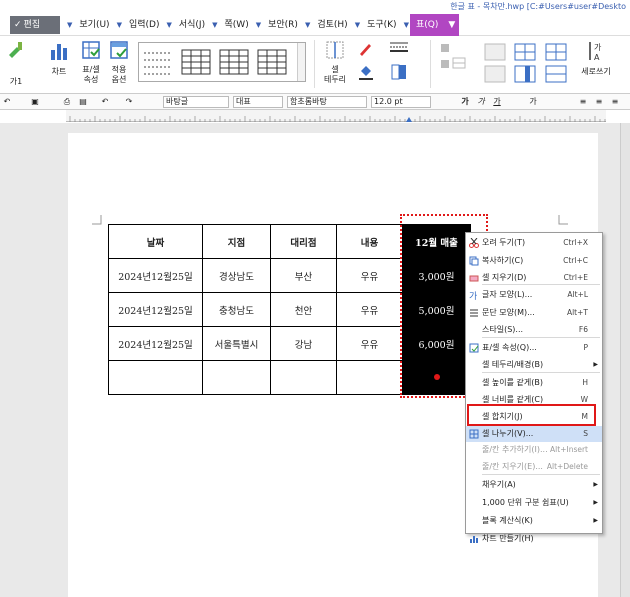 Image resolution: width=630 pixels, height=597 pixels. Describe the element at coordinates (465, 101) in the screenshot. I see `bold-button: 가` at that location.